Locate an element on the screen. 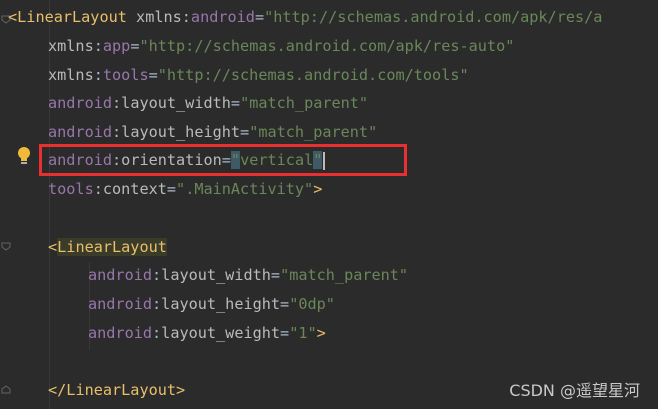  code-line-4: android:layout_width="match_parent" is located at coordinates (208, 103).